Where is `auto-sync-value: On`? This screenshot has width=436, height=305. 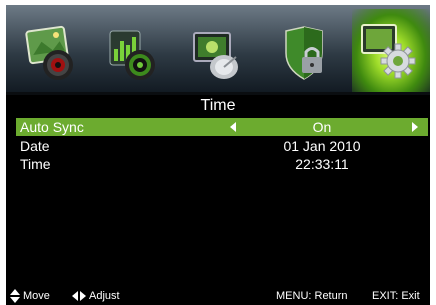
auto-sync-value: On is located at coordinates (322, 127).